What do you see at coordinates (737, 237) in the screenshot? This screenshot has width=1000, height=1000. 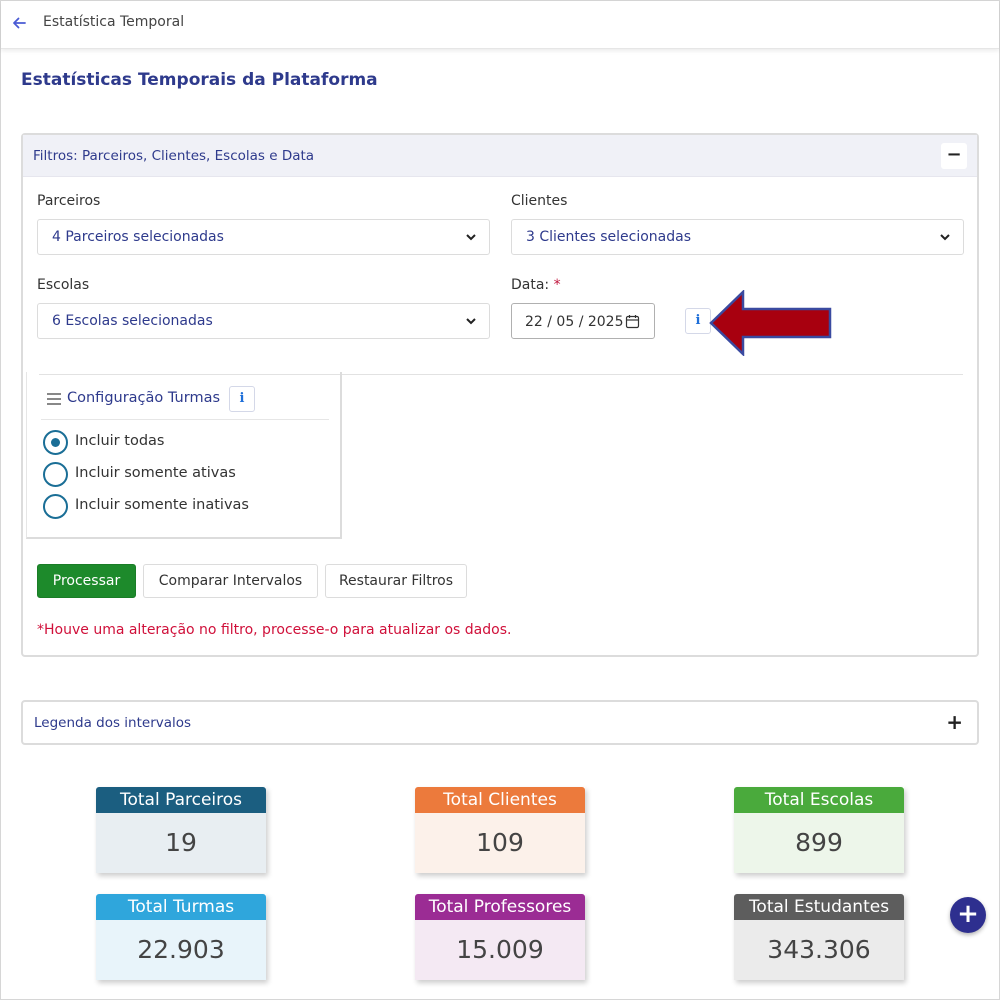 I see `clientes-select: 3 Clientes selecionadas` at bounding box center [737, 237].